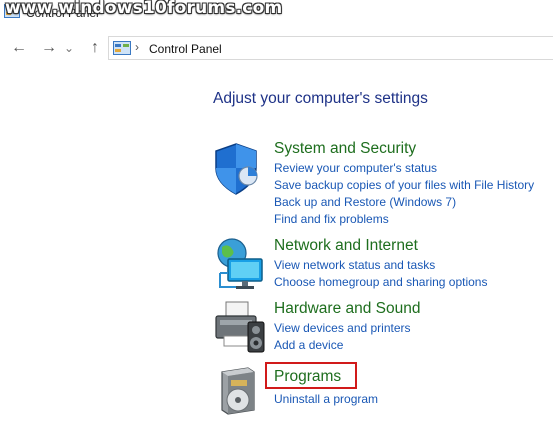 The width and height of the screenshot is (553, 441). I want to click on link-devices-printers: View devices and printers, so click(342, 328).